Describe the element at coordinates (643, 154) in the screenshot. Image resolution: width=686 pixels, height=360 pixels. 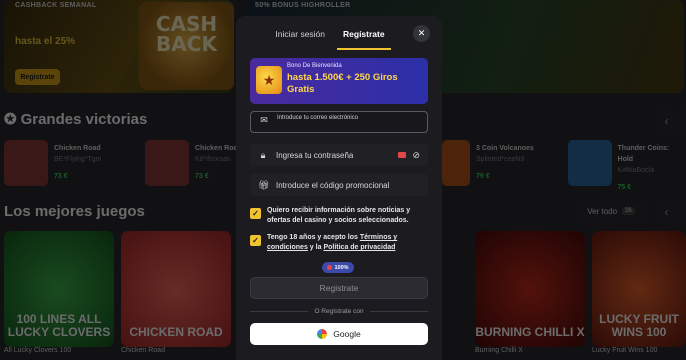
I see `win-game-name: Thunder Coins: Hold` at that location.